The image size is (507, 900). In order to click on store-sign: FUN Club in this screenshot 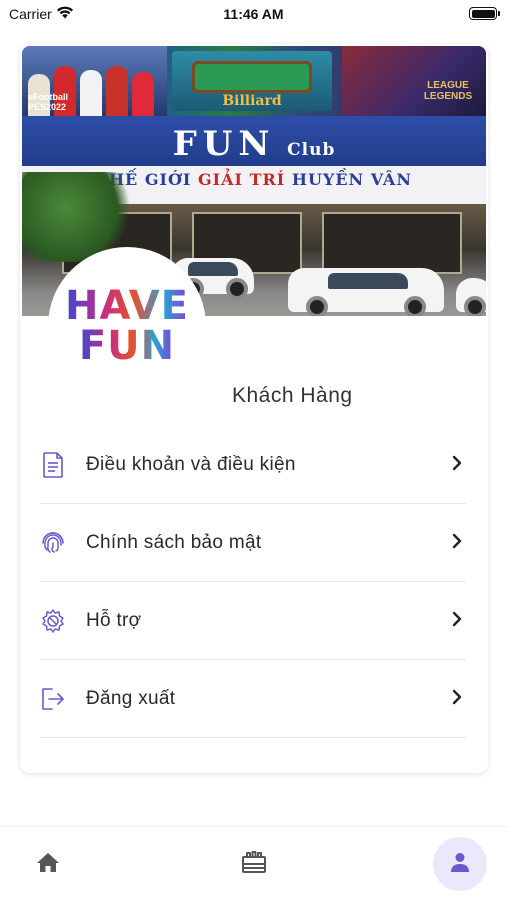, I will do `click(254, 141)`.